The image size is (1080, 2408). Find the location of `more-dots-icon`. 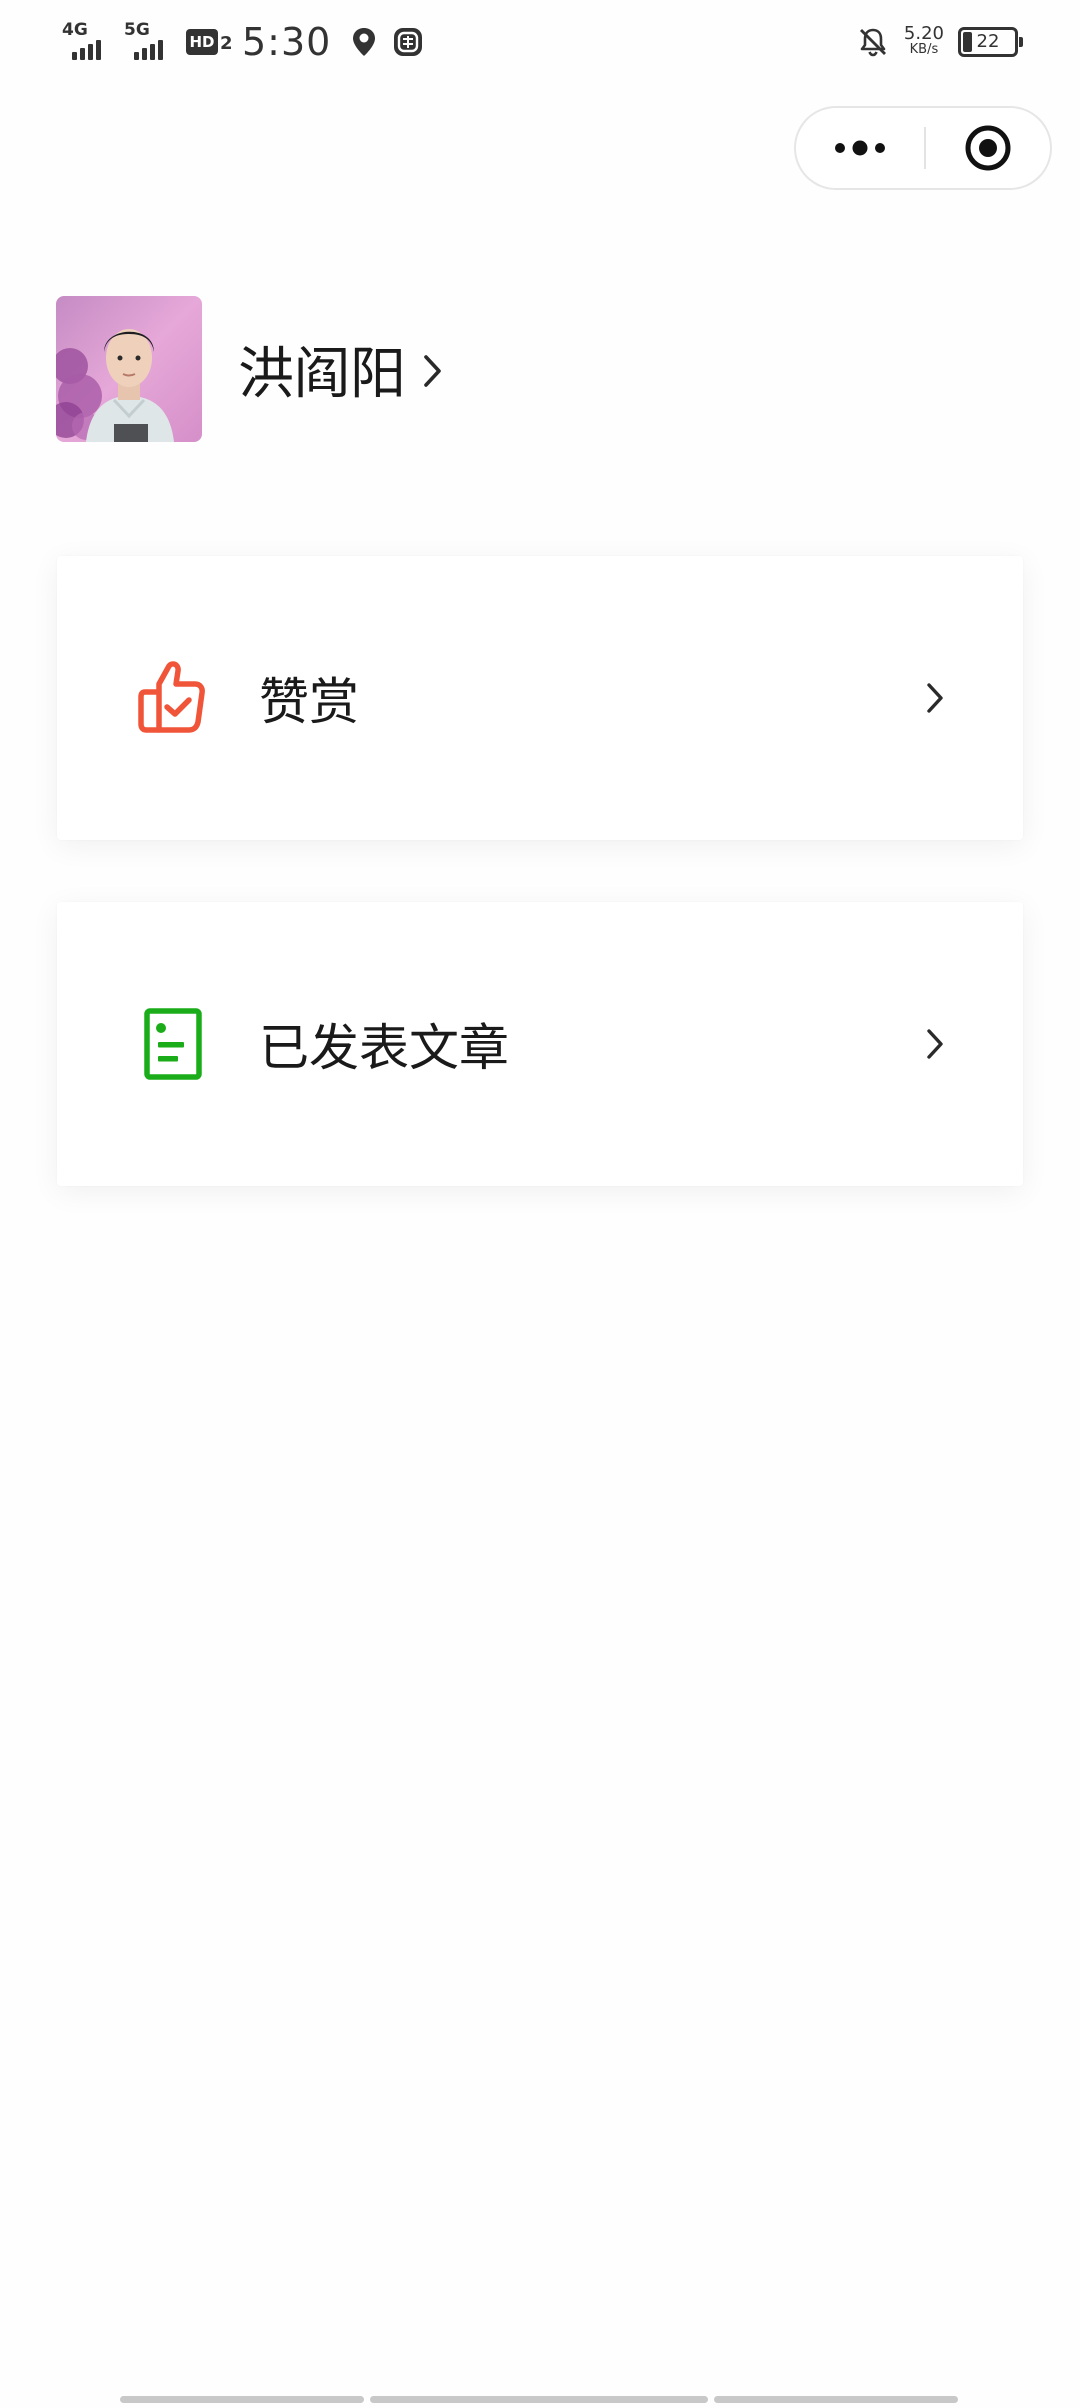

more-dots-icon is located at coordinates (860, 148).